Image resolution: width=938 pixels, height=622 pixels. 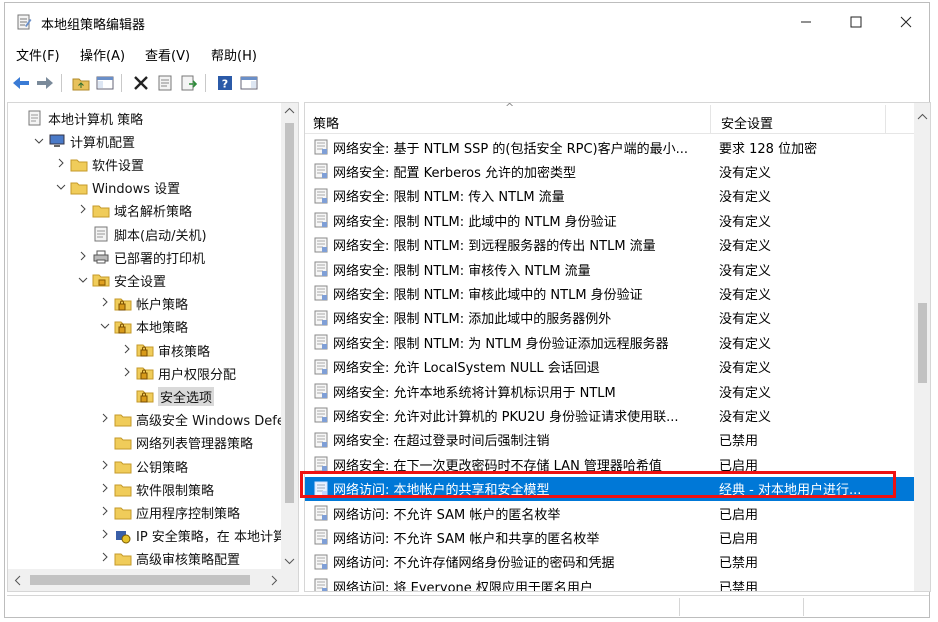 I want to click on tree-item: 帐户策略, so click(x=143, y=304).